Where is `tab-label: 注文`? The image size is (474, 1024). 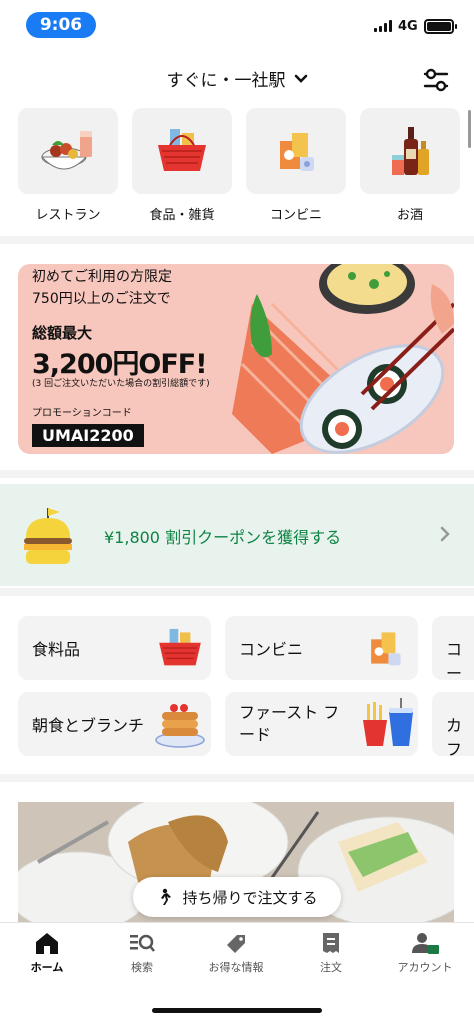
tab-label: 注文 is located at coordinates (331, 967).